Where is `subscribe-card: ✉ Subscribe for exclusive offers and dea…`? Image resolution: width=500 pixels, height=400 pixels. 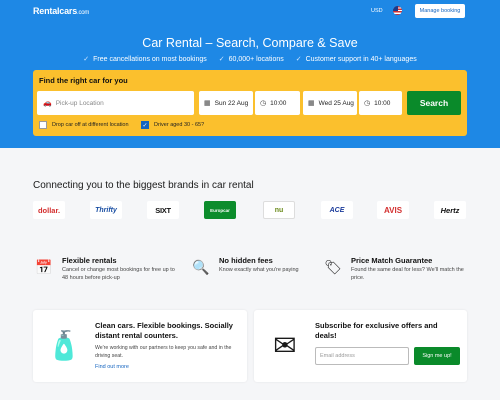 subscribe-card: ✉ Subscribe for exclusive offers and dea… is located at coordinates (360, 346).